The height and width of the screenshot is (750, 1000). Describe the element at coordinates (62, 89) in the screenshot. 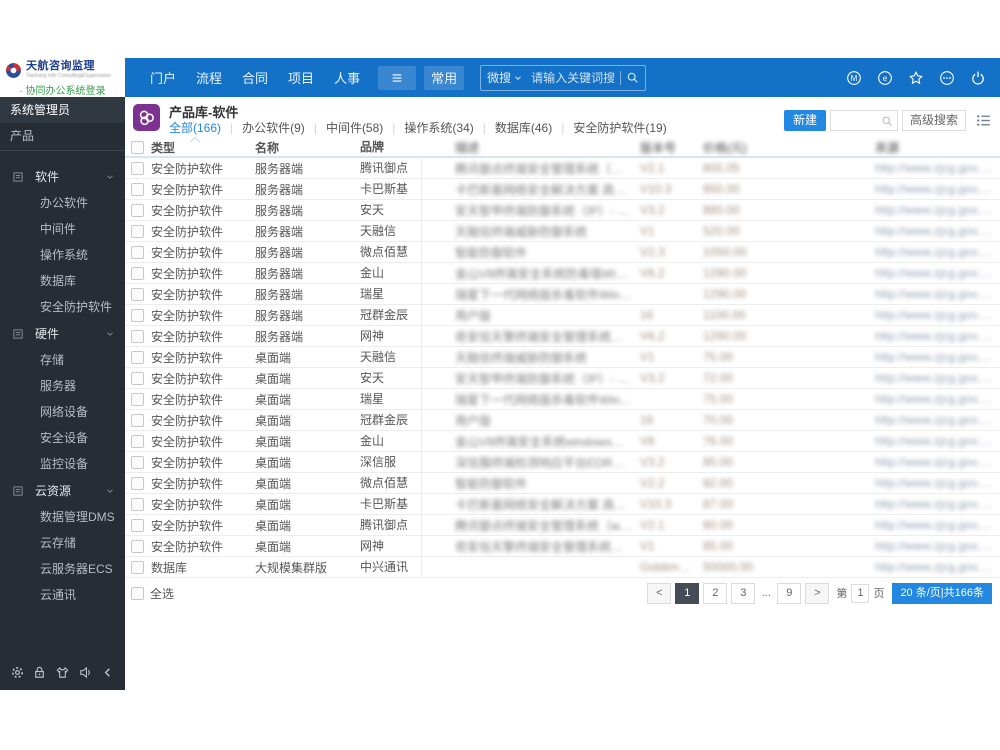

I see `oa-login-link: · 协同办公系统登录` at that location.